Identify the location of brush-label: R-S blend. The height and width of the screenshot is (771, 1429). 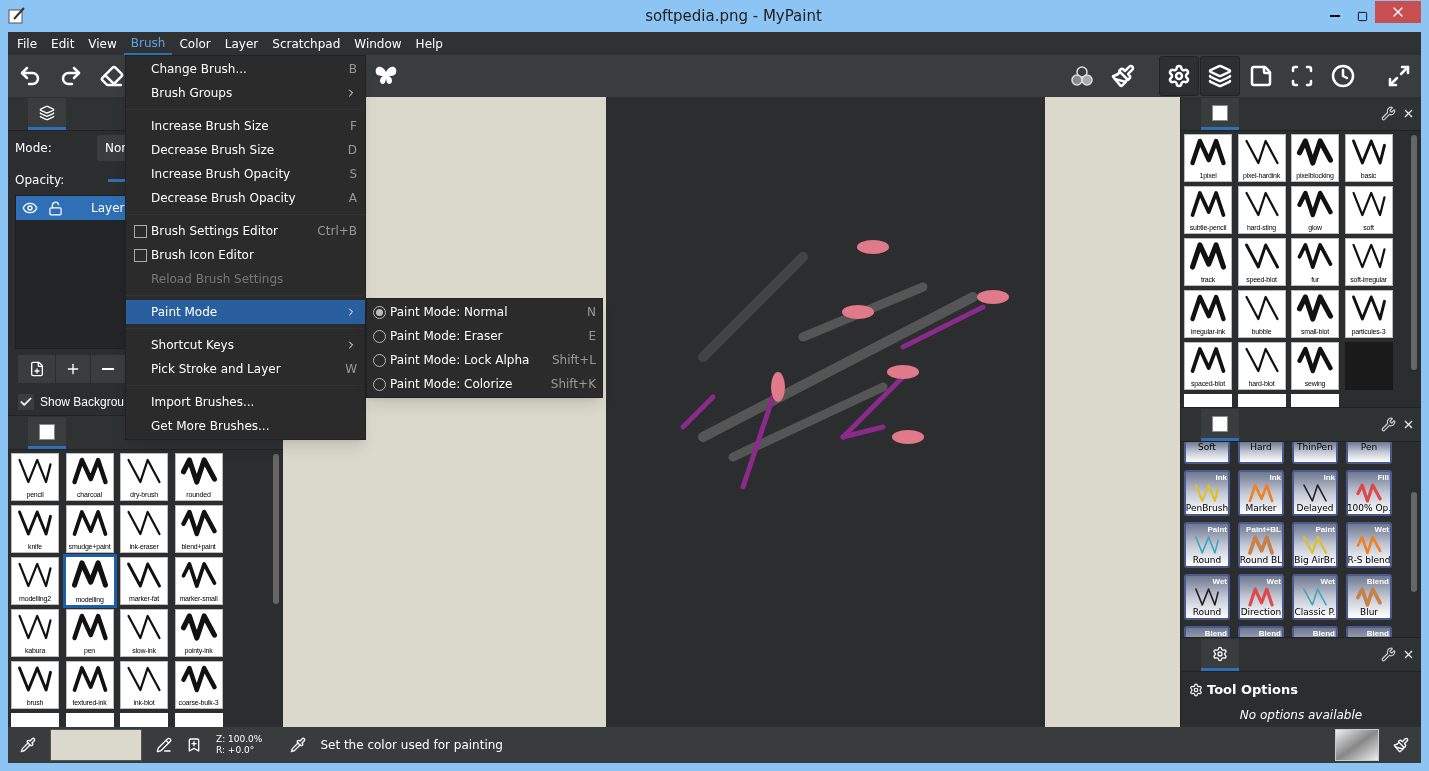
(1369, 560).